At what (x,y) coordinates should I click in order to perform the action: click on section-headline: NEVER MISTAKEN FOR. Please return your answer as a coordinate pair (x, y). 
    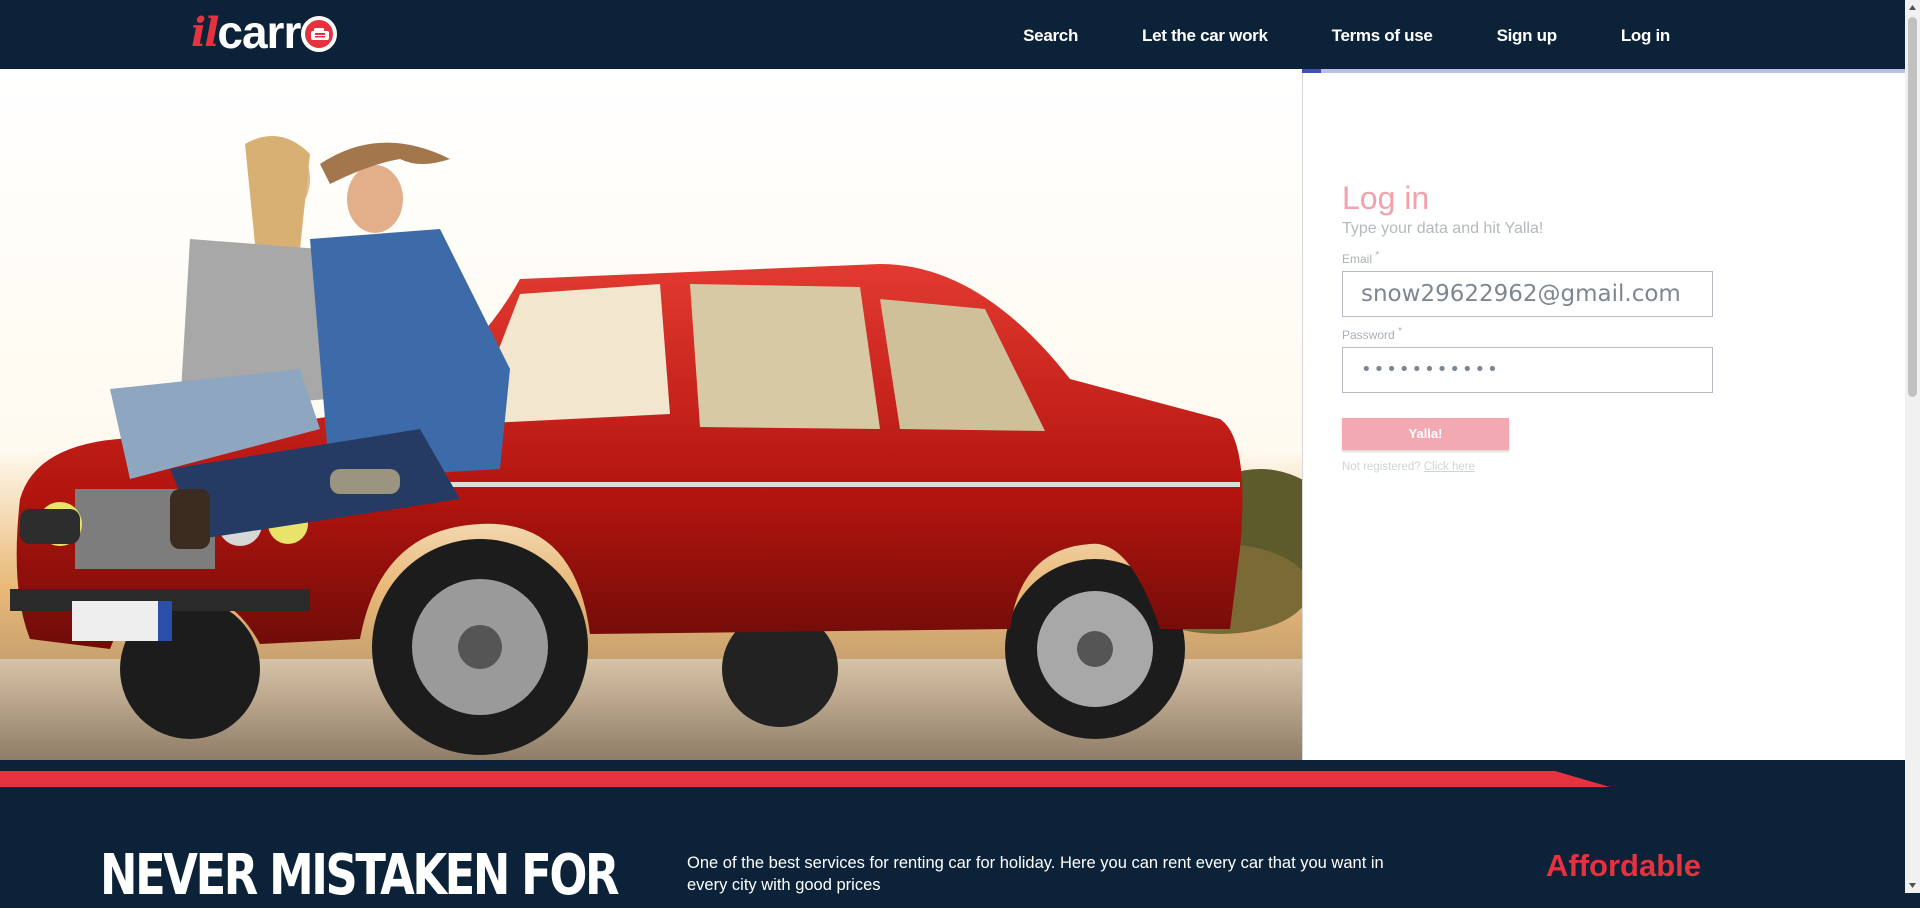
    Looking at the image, I should click on (360, 875).